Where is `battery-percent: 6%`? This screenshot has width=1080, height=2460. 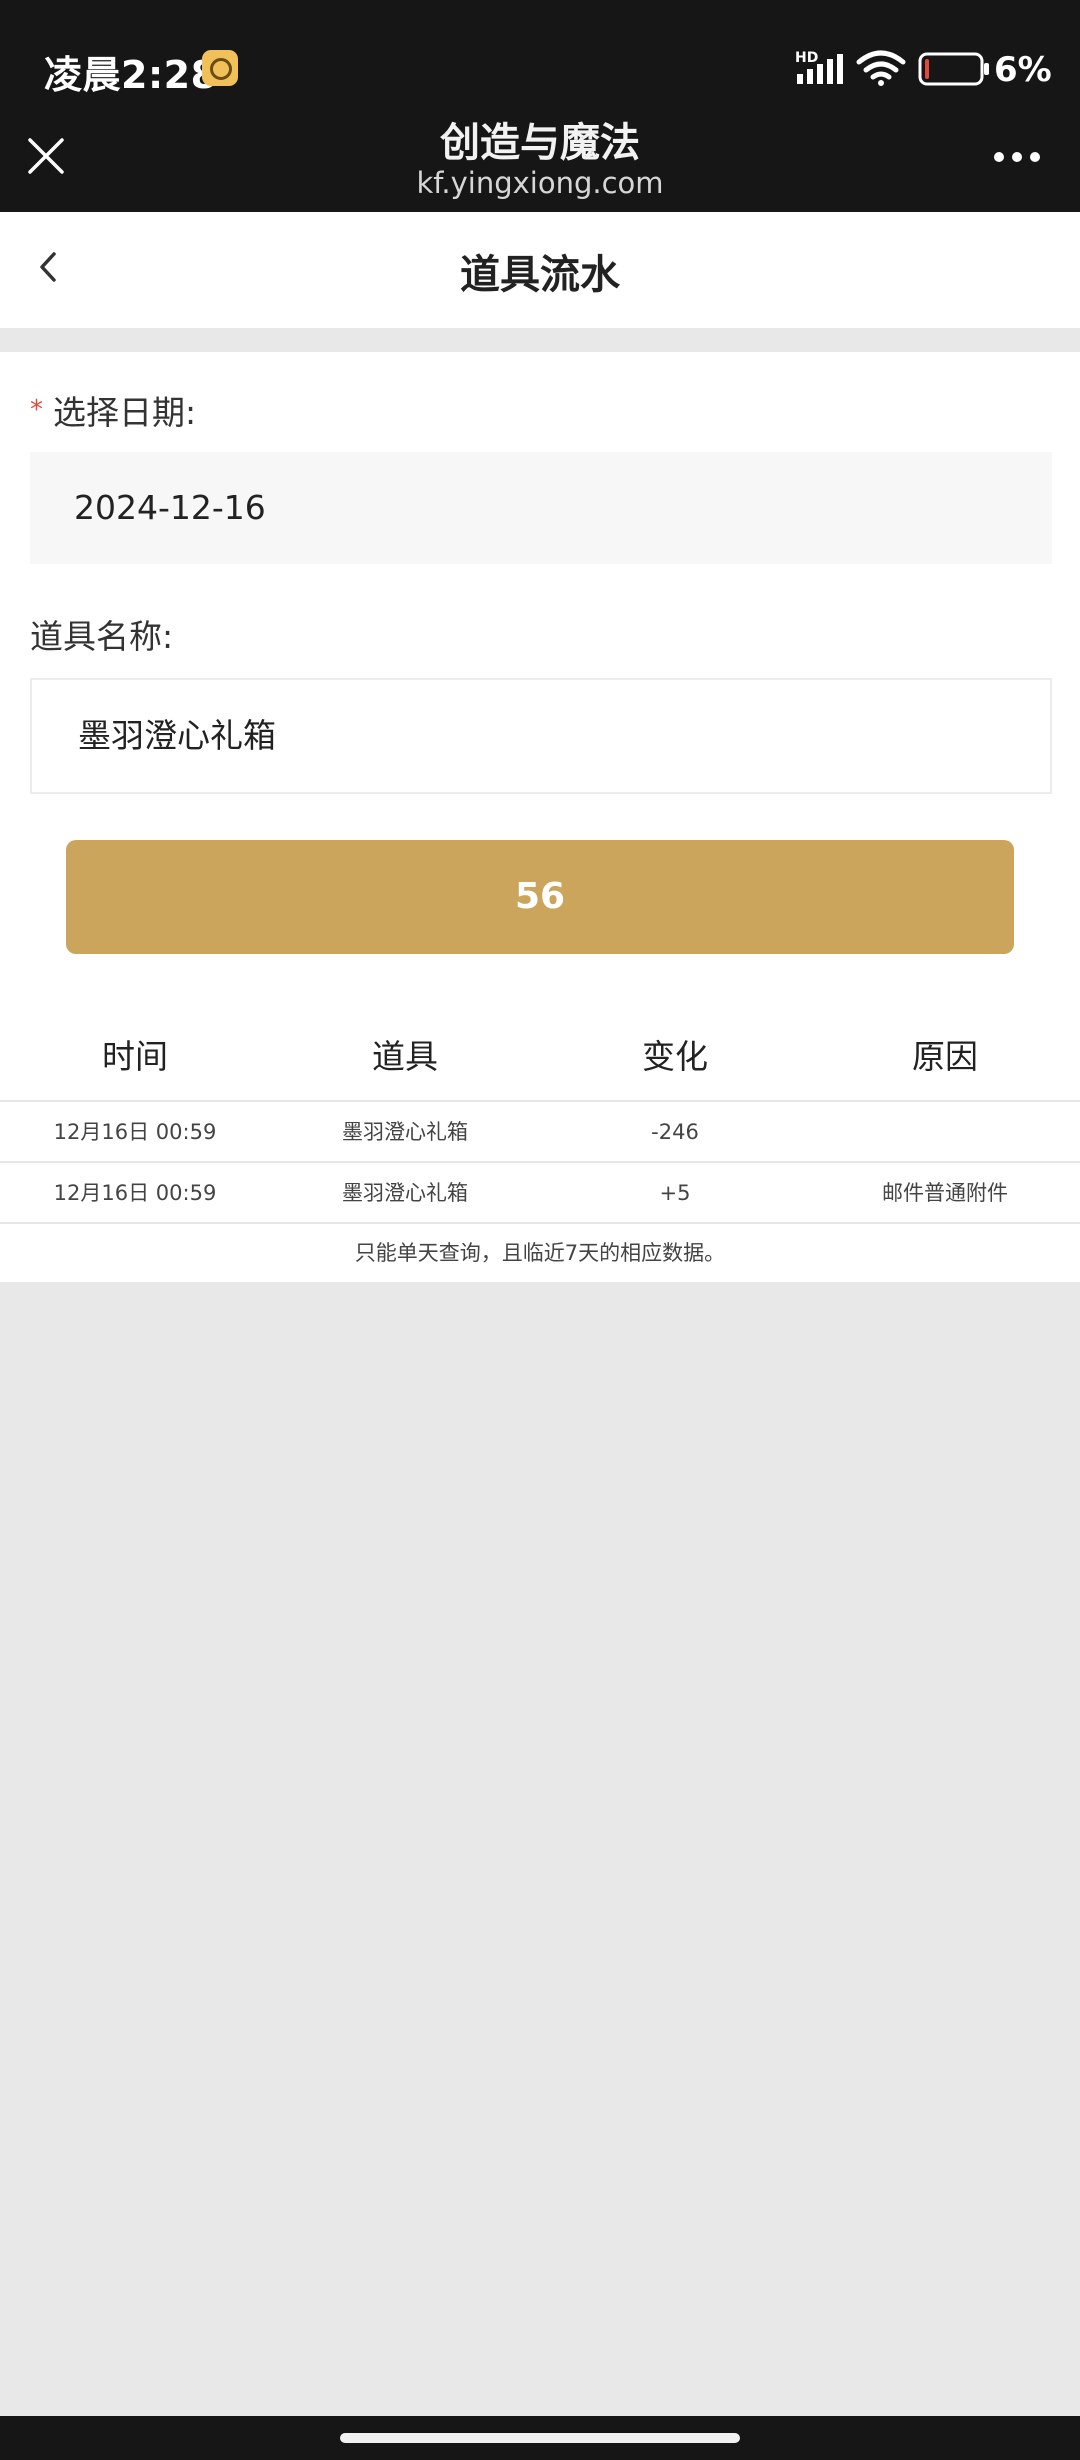 battery-percent: 6% is located at coordinates (1023, 70).